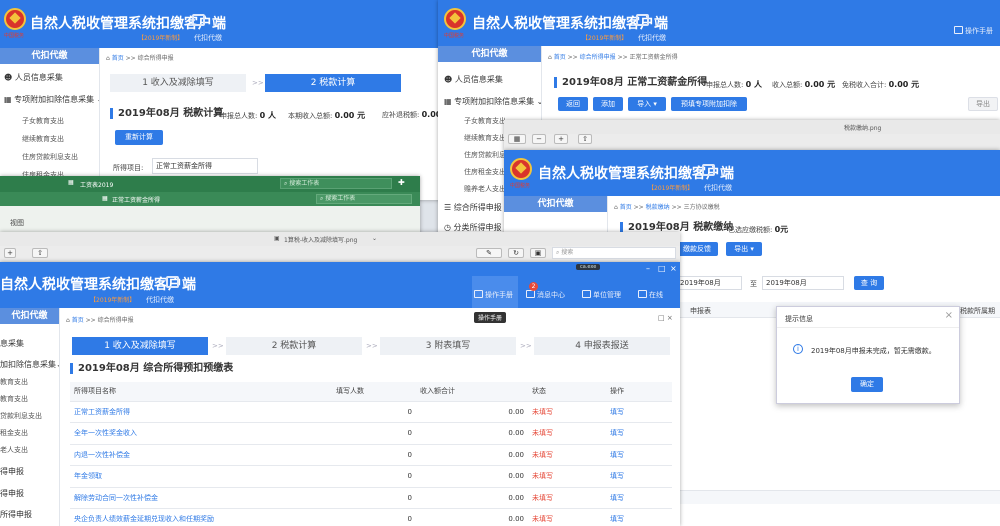  Describe the element at coordinates (201, 412) in the screenshot. I see `item-name-link: 正常工资薪金所得` at that location.